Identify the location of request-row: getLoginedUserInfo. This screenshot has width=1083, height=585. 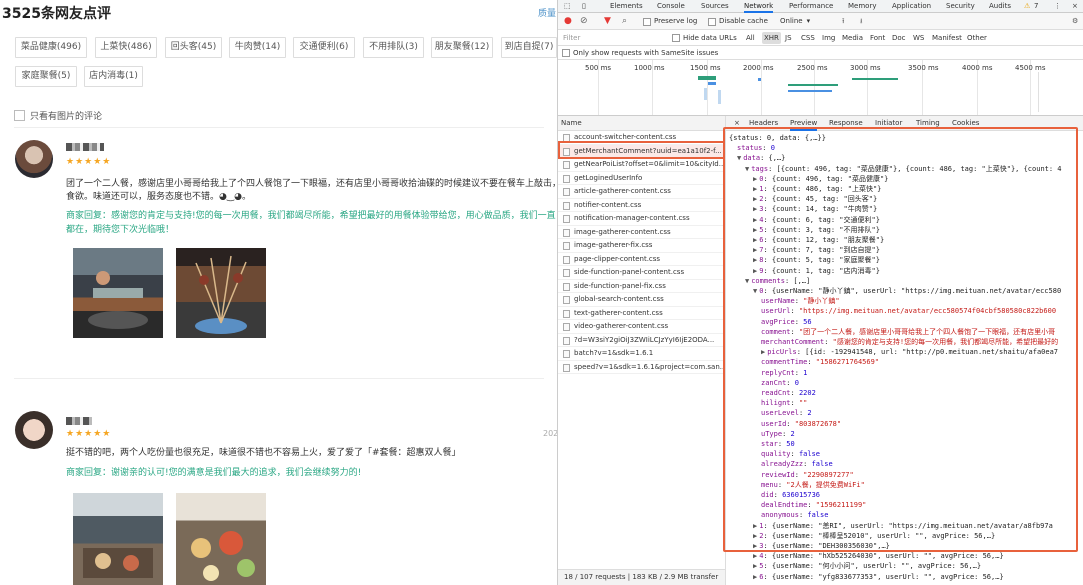
(641, 178).